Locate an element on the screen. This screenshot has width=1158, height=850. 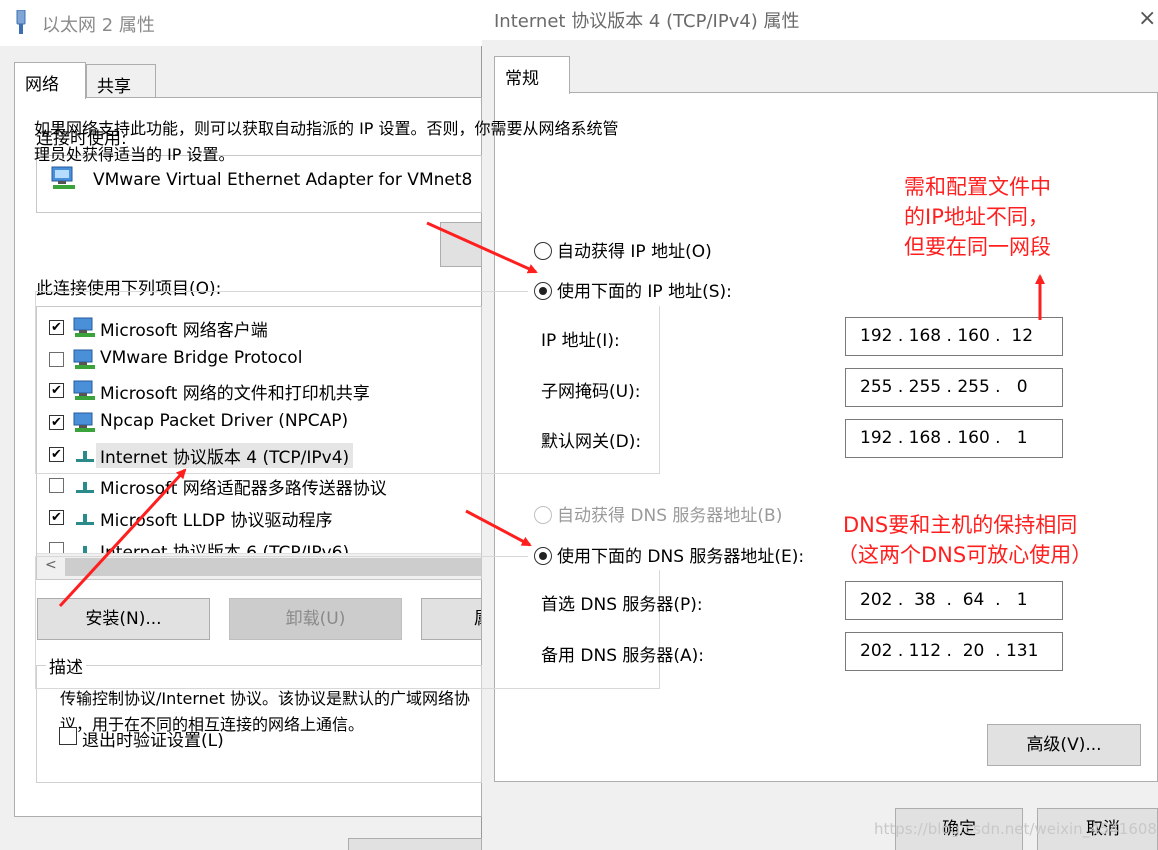
dns-note-line: （这两个DNS可放心使用） is located at coordinates (965, 555).